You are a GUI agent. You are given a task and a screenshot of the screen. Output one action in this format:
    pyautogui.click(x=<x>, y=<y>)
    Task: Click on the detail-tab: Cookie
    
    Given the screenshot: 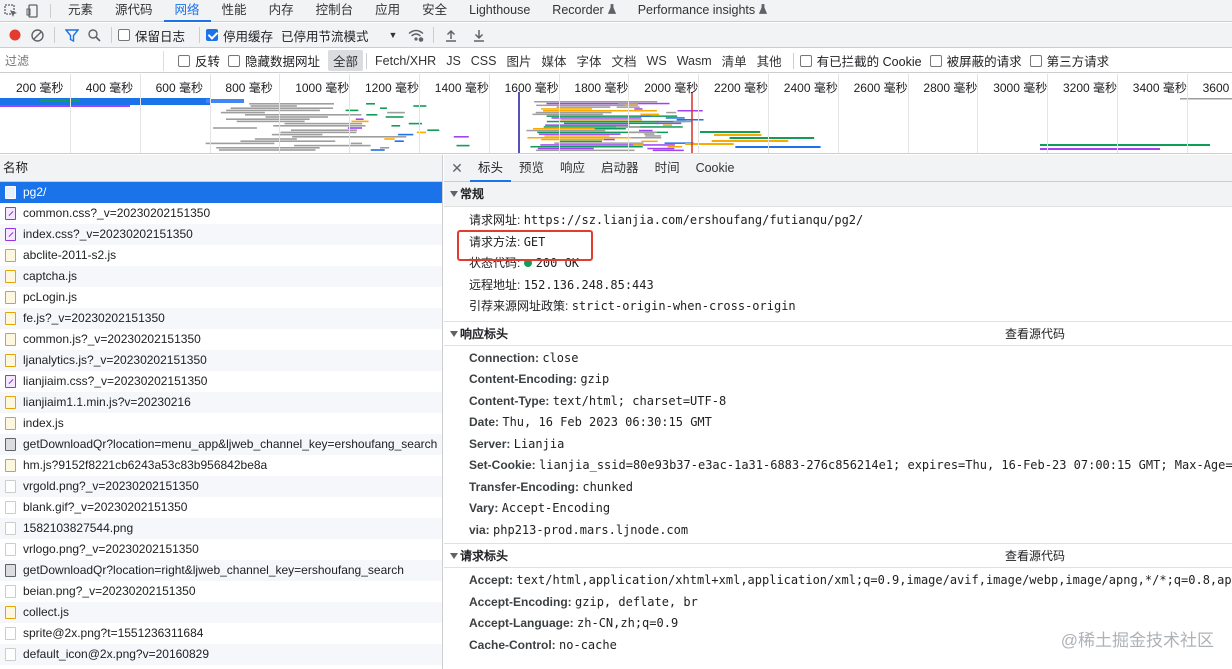 What is the action you would take?
    pyautogui.click(x=715, y=168)
    